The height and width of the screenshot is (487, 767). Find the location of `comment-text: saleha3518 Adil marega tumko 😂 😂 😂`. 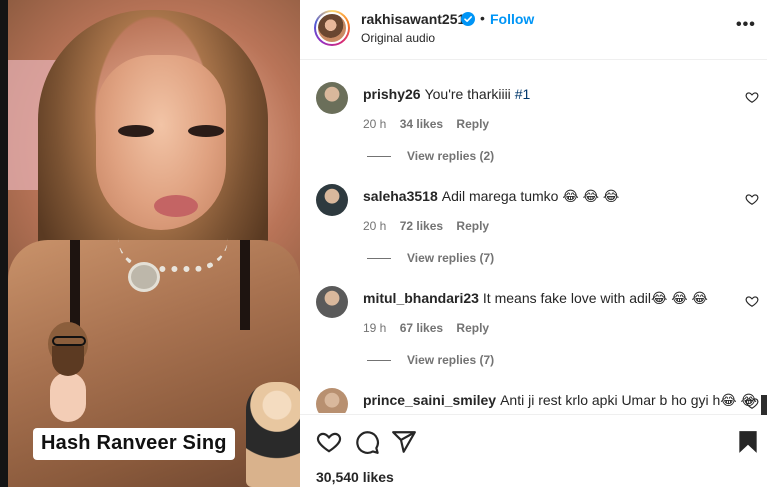

comment-text: saleha3518 Adil marega tumko 😂 😂 😂 is located at coordinates (491, 196).